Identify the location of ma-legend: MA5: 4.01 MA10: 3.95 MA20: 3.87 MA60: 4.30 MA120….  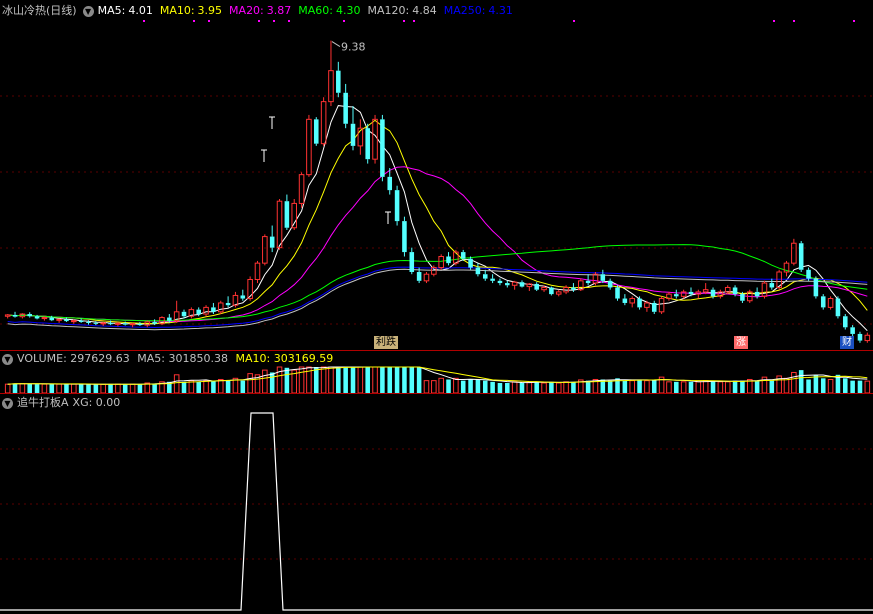
(309, 10).